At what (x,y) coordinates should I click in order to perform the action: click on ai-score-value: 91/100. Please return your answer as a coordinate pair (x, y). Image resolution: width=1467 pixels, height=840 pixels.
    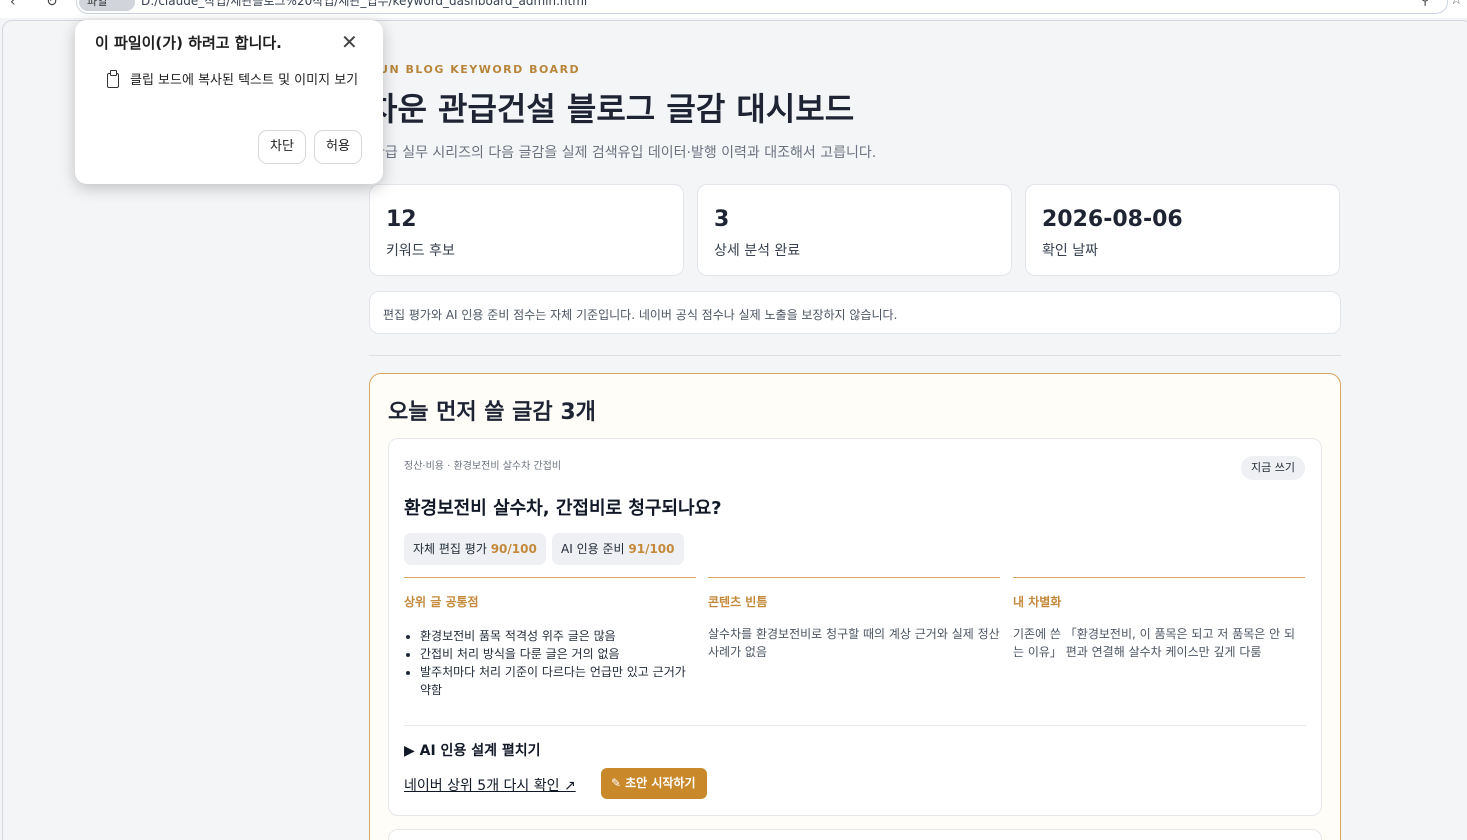
    Looking at the image, I should click on (651, 549).